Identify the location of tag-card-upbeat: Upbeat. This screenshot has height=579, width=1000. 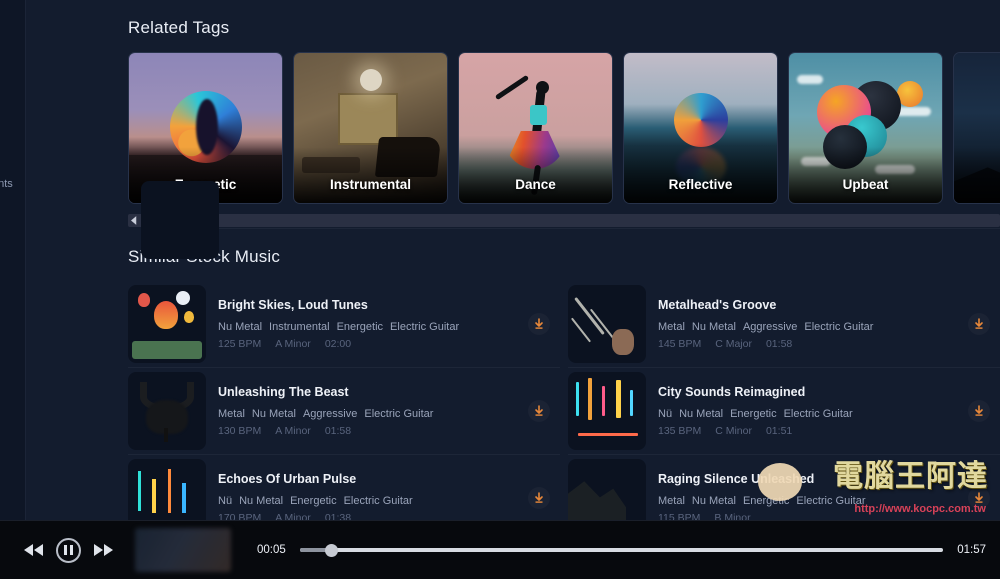
(865, 128).